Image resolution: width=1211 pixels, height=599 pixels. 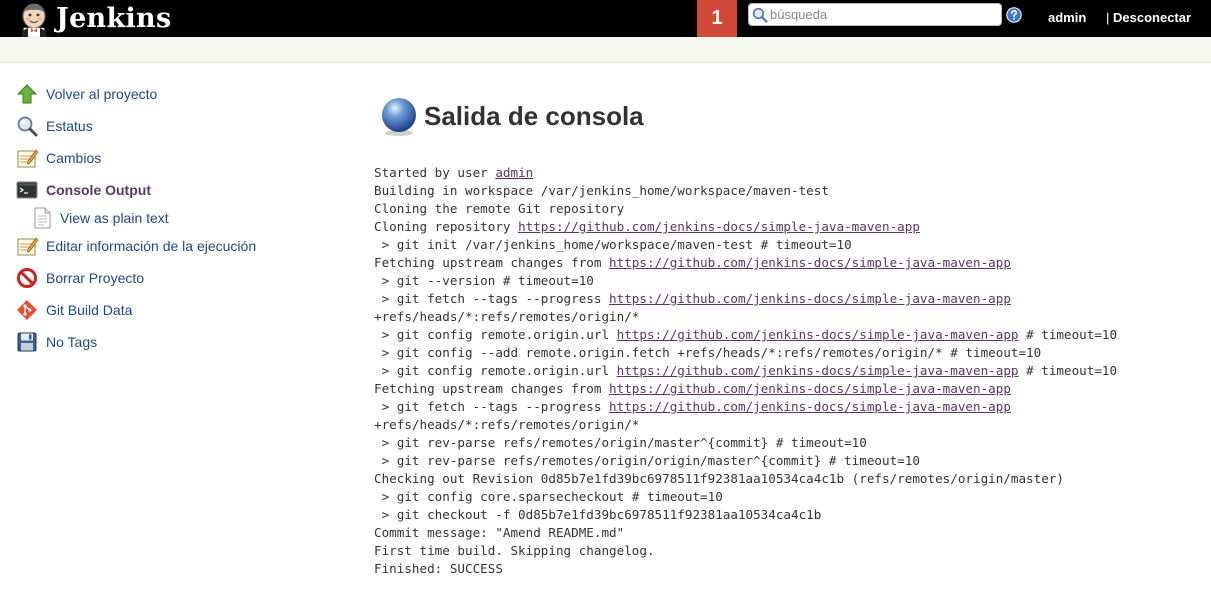 I want to click on page-title-text: Salida de consola, so click(x=534, y=115).